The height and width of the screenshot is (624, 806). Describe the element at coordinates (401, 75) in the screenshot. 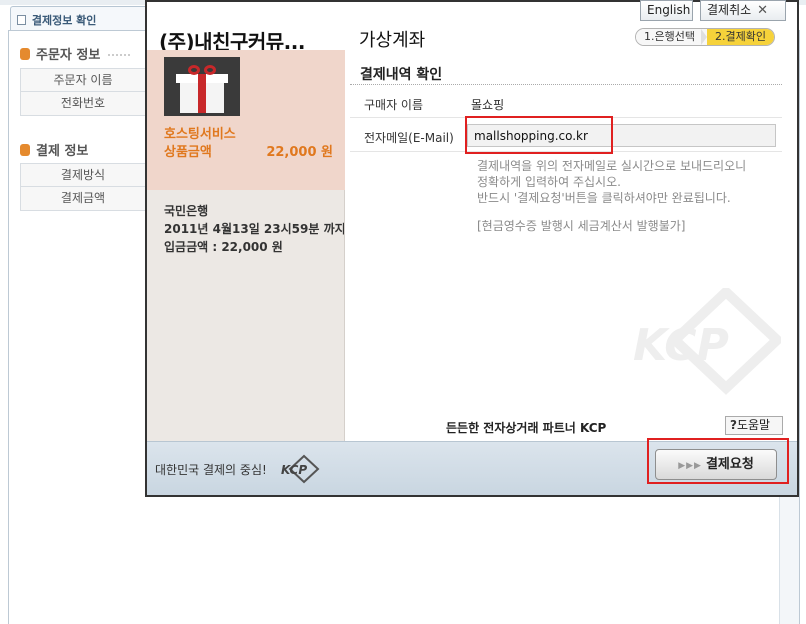

I see `section-title: 결제내역 확인` at that location.